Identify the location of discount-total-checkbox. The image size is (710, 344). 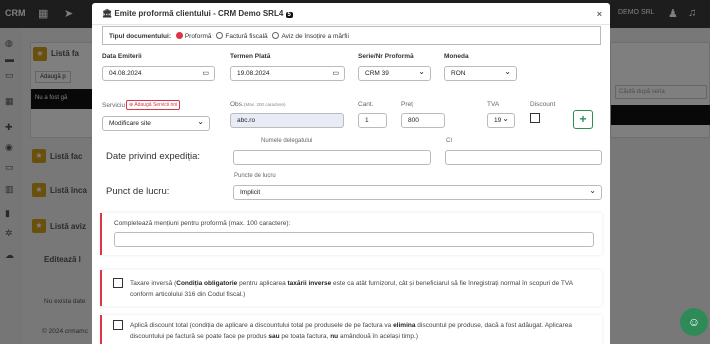
(118, 325).